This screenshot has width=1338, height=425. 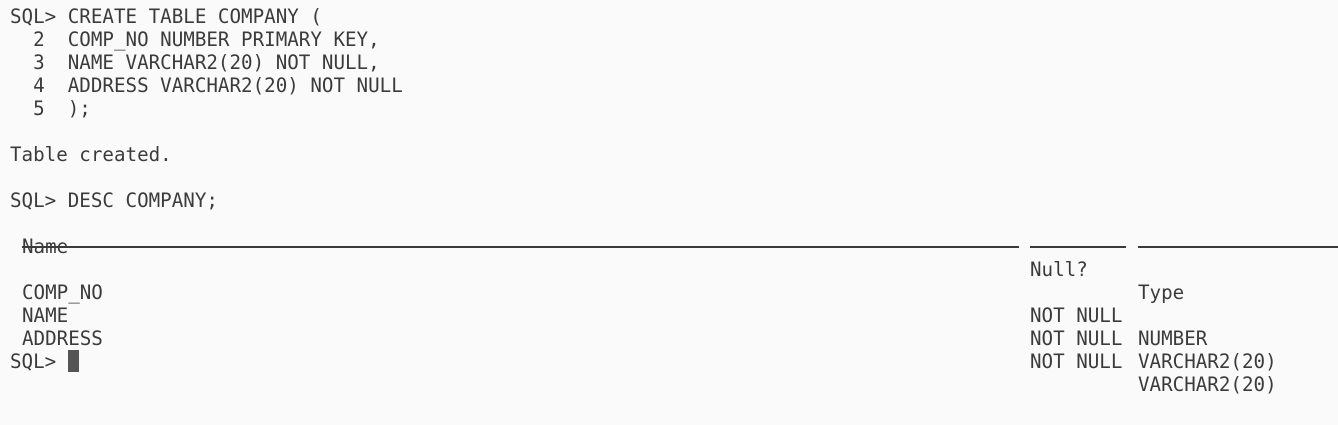 I want to click on create-command-line-5: 5 );, so click(x=50, y=108).